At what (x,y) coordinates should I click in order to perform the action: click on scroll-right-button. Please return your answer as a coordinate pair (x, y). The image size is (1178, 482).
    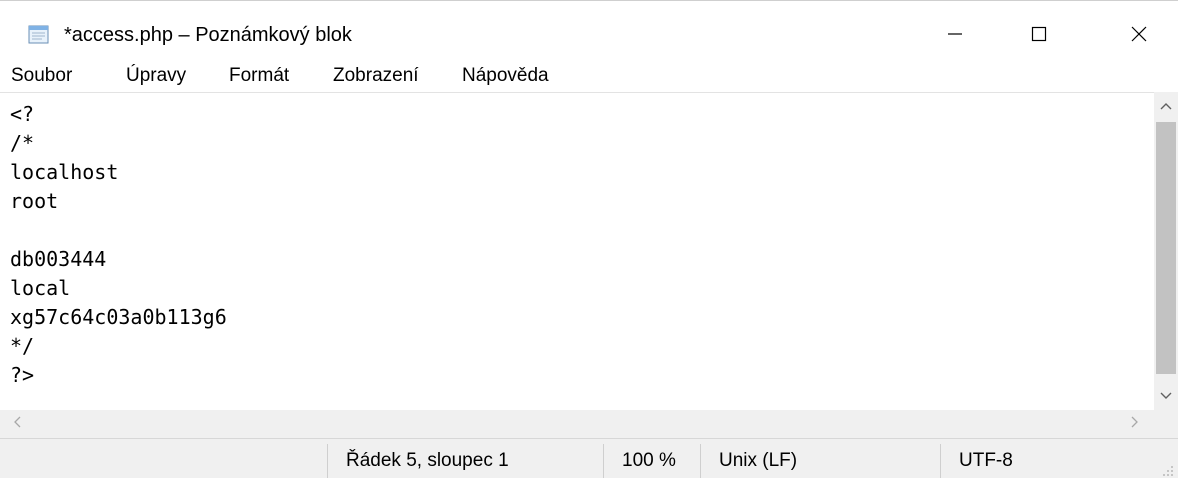
    Looking at the image, I should click on (1135, 424).